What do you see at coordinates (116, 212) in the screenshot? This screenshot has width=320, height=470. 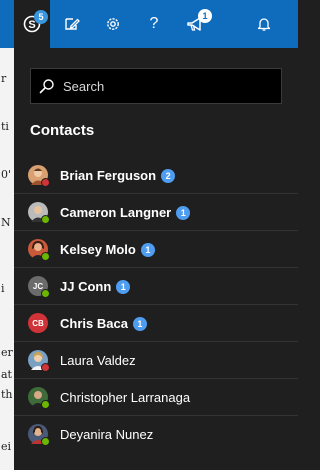 I see `contact-name: Cameron Langner` at bounding box center [116, 212].